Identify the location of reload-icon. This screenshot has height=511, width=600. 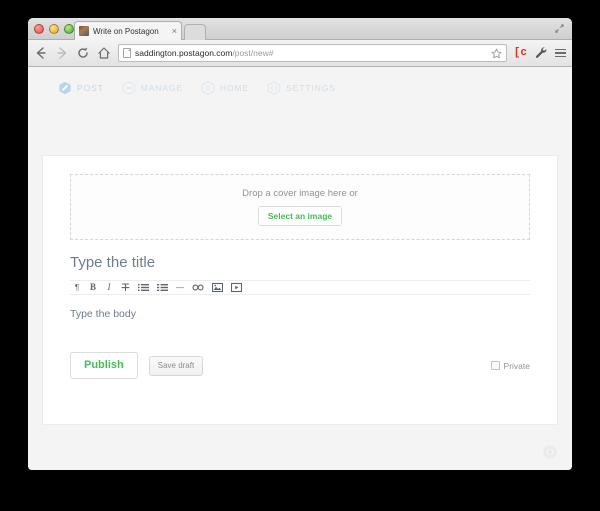
(83, 53).